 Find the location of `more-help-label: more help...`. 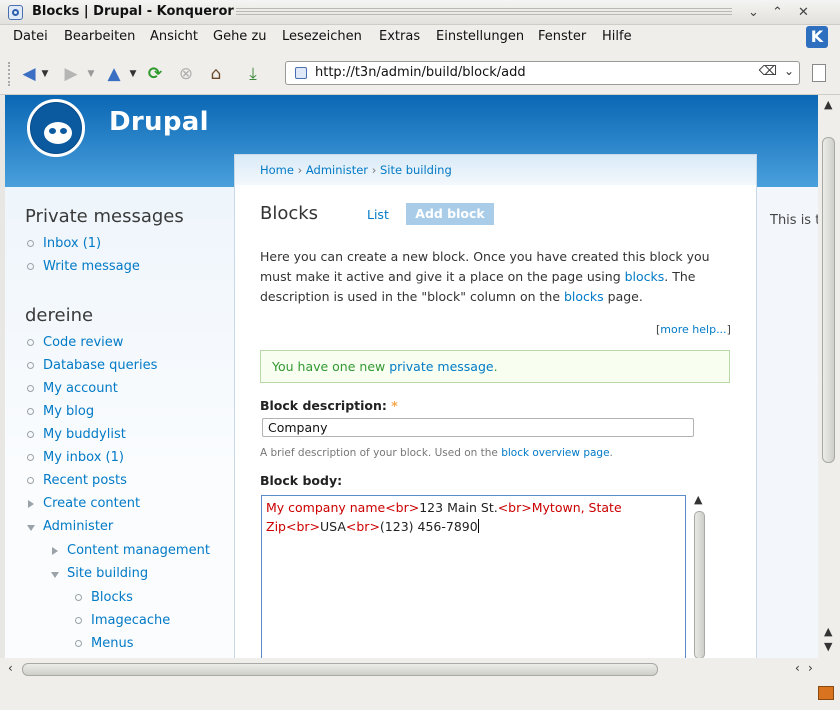

more-help-label: more help... is located at coordinates (693, 329).